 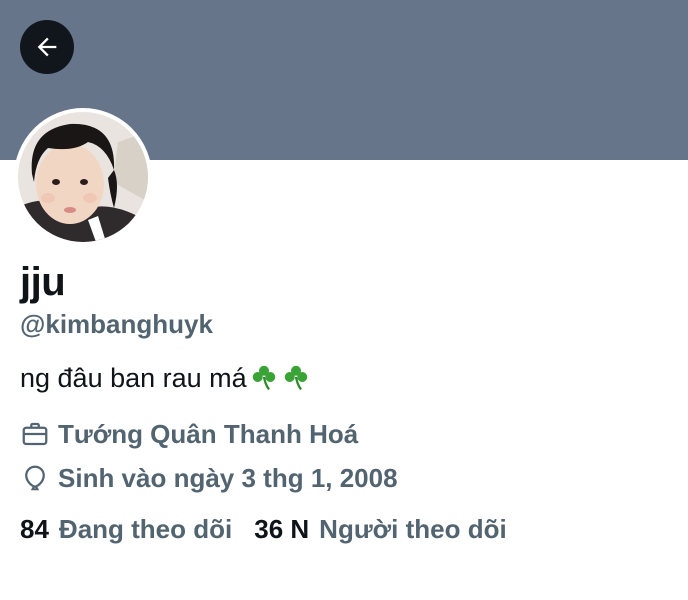 I want to click on back-button, so click(x=47, y=47).